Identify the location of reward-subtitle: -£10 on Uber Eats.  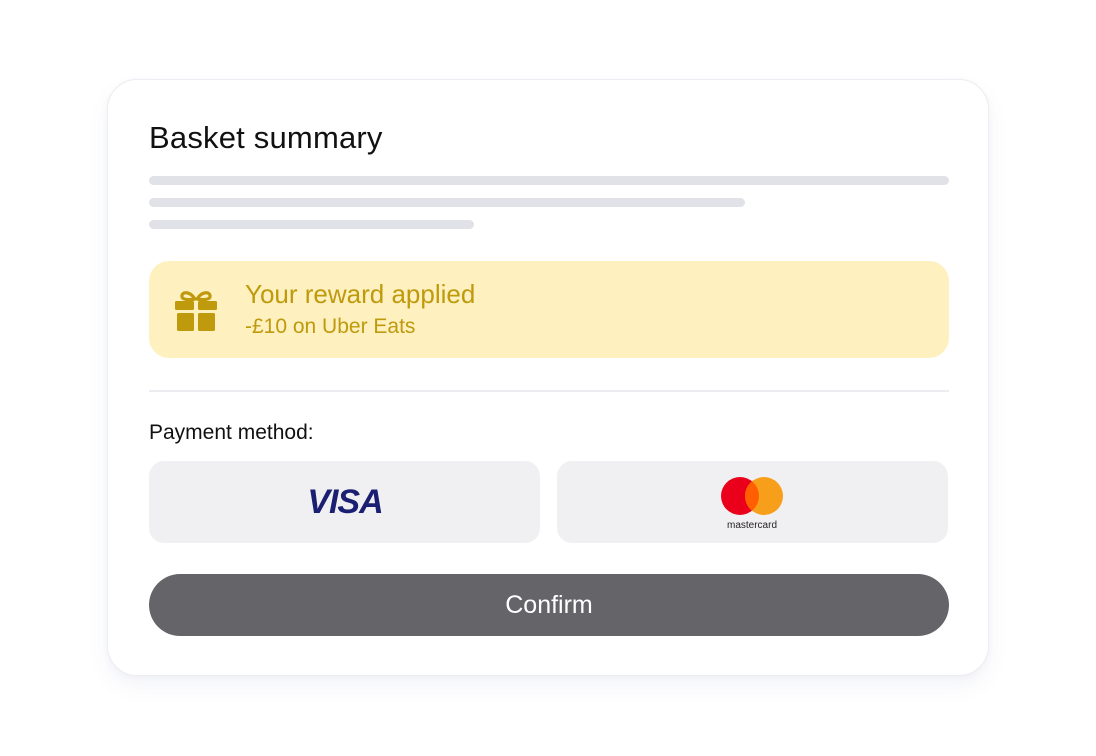
(330, 326).